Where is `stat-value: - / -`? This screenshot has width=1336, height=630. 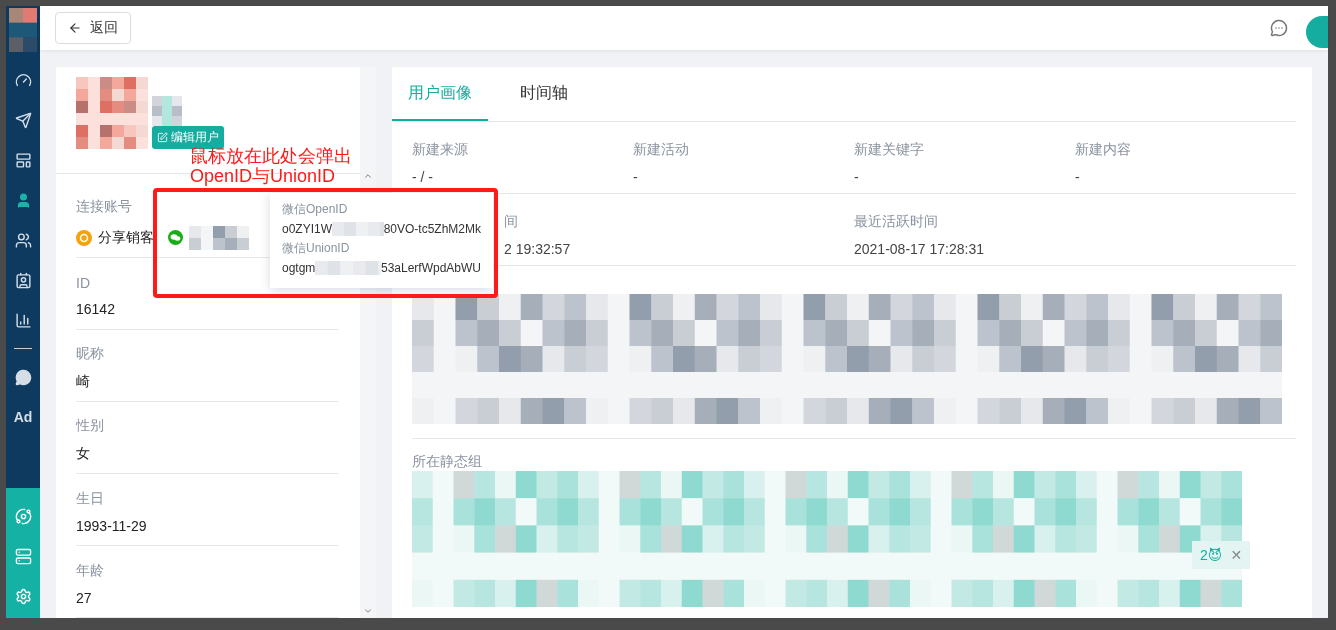
stat-value: - / - is located at coordinates (423, 176).